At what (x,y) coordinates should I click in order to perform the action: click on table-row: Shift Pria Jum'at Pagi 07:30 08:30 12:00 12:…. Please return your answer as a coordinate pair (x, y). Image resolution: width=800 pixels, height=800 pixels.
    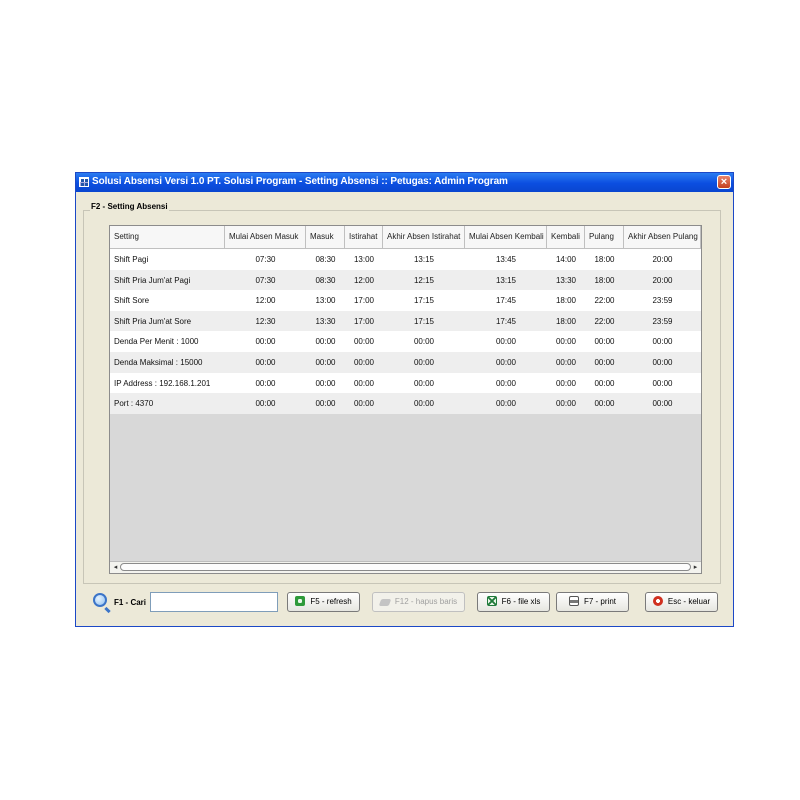
    Looking at the image, I should click on (405, 280).